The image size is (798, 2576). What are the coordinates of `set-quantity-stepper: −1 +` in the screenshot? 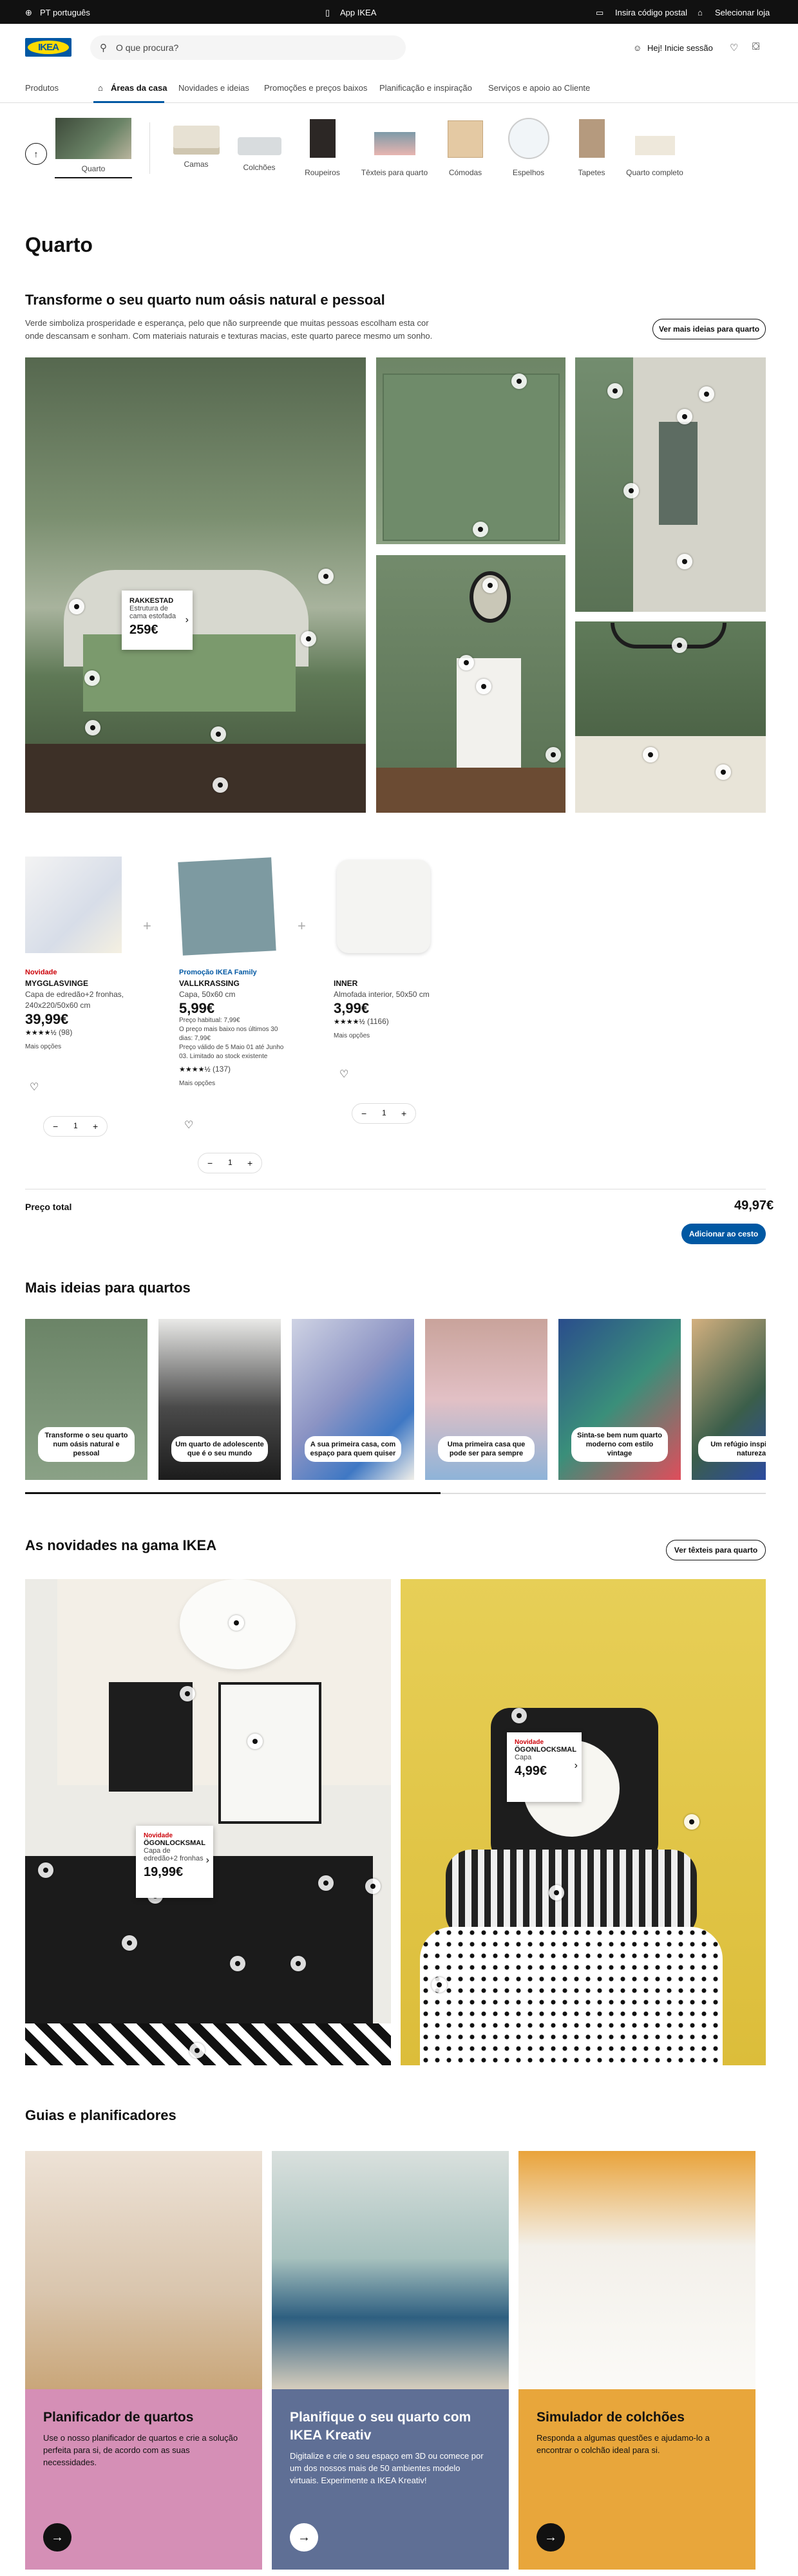 It's located at (230, 1163).